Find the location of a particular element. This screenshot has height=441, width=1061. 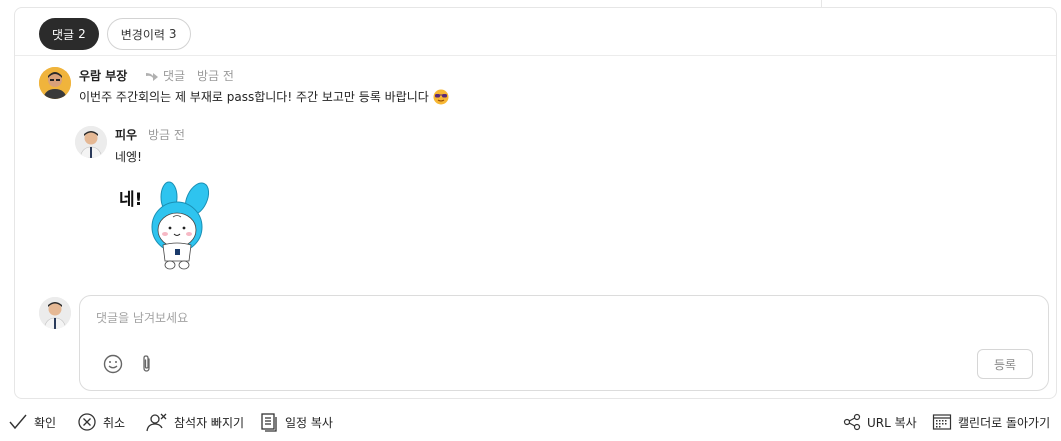

tab-history: 변경이력 3 is located at coordinates (148, 34).